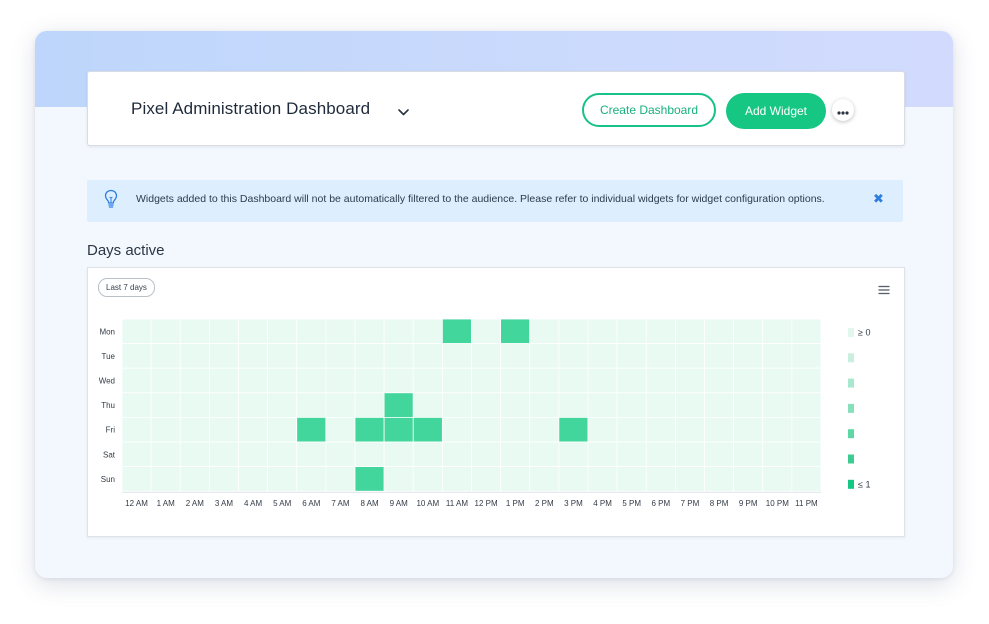 Image resolution: width=989 pixels, height=624 pixels. I want to click on legend-min-label: ≥ 0, so click(864, 333).